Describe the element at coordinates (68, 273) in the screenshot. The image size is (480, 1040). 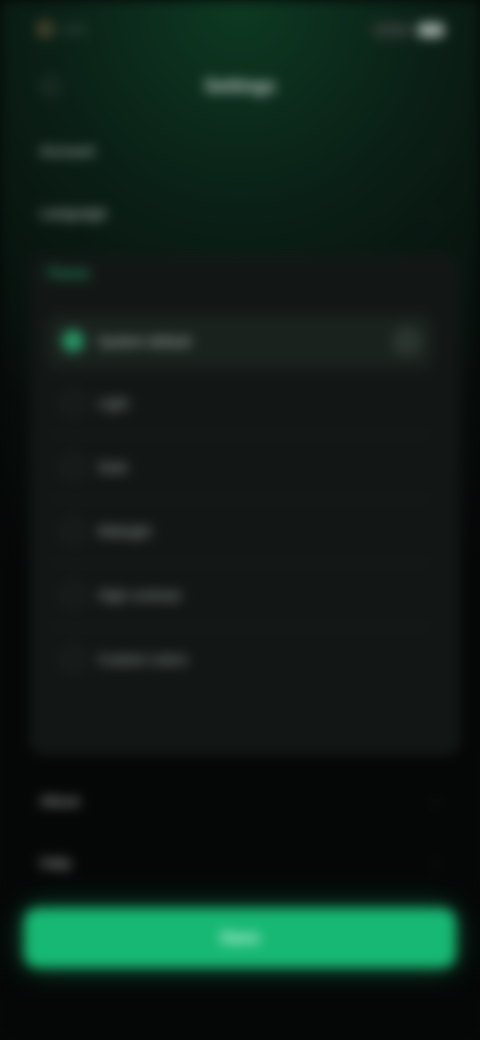
I see `group-header: Theme` at that location.